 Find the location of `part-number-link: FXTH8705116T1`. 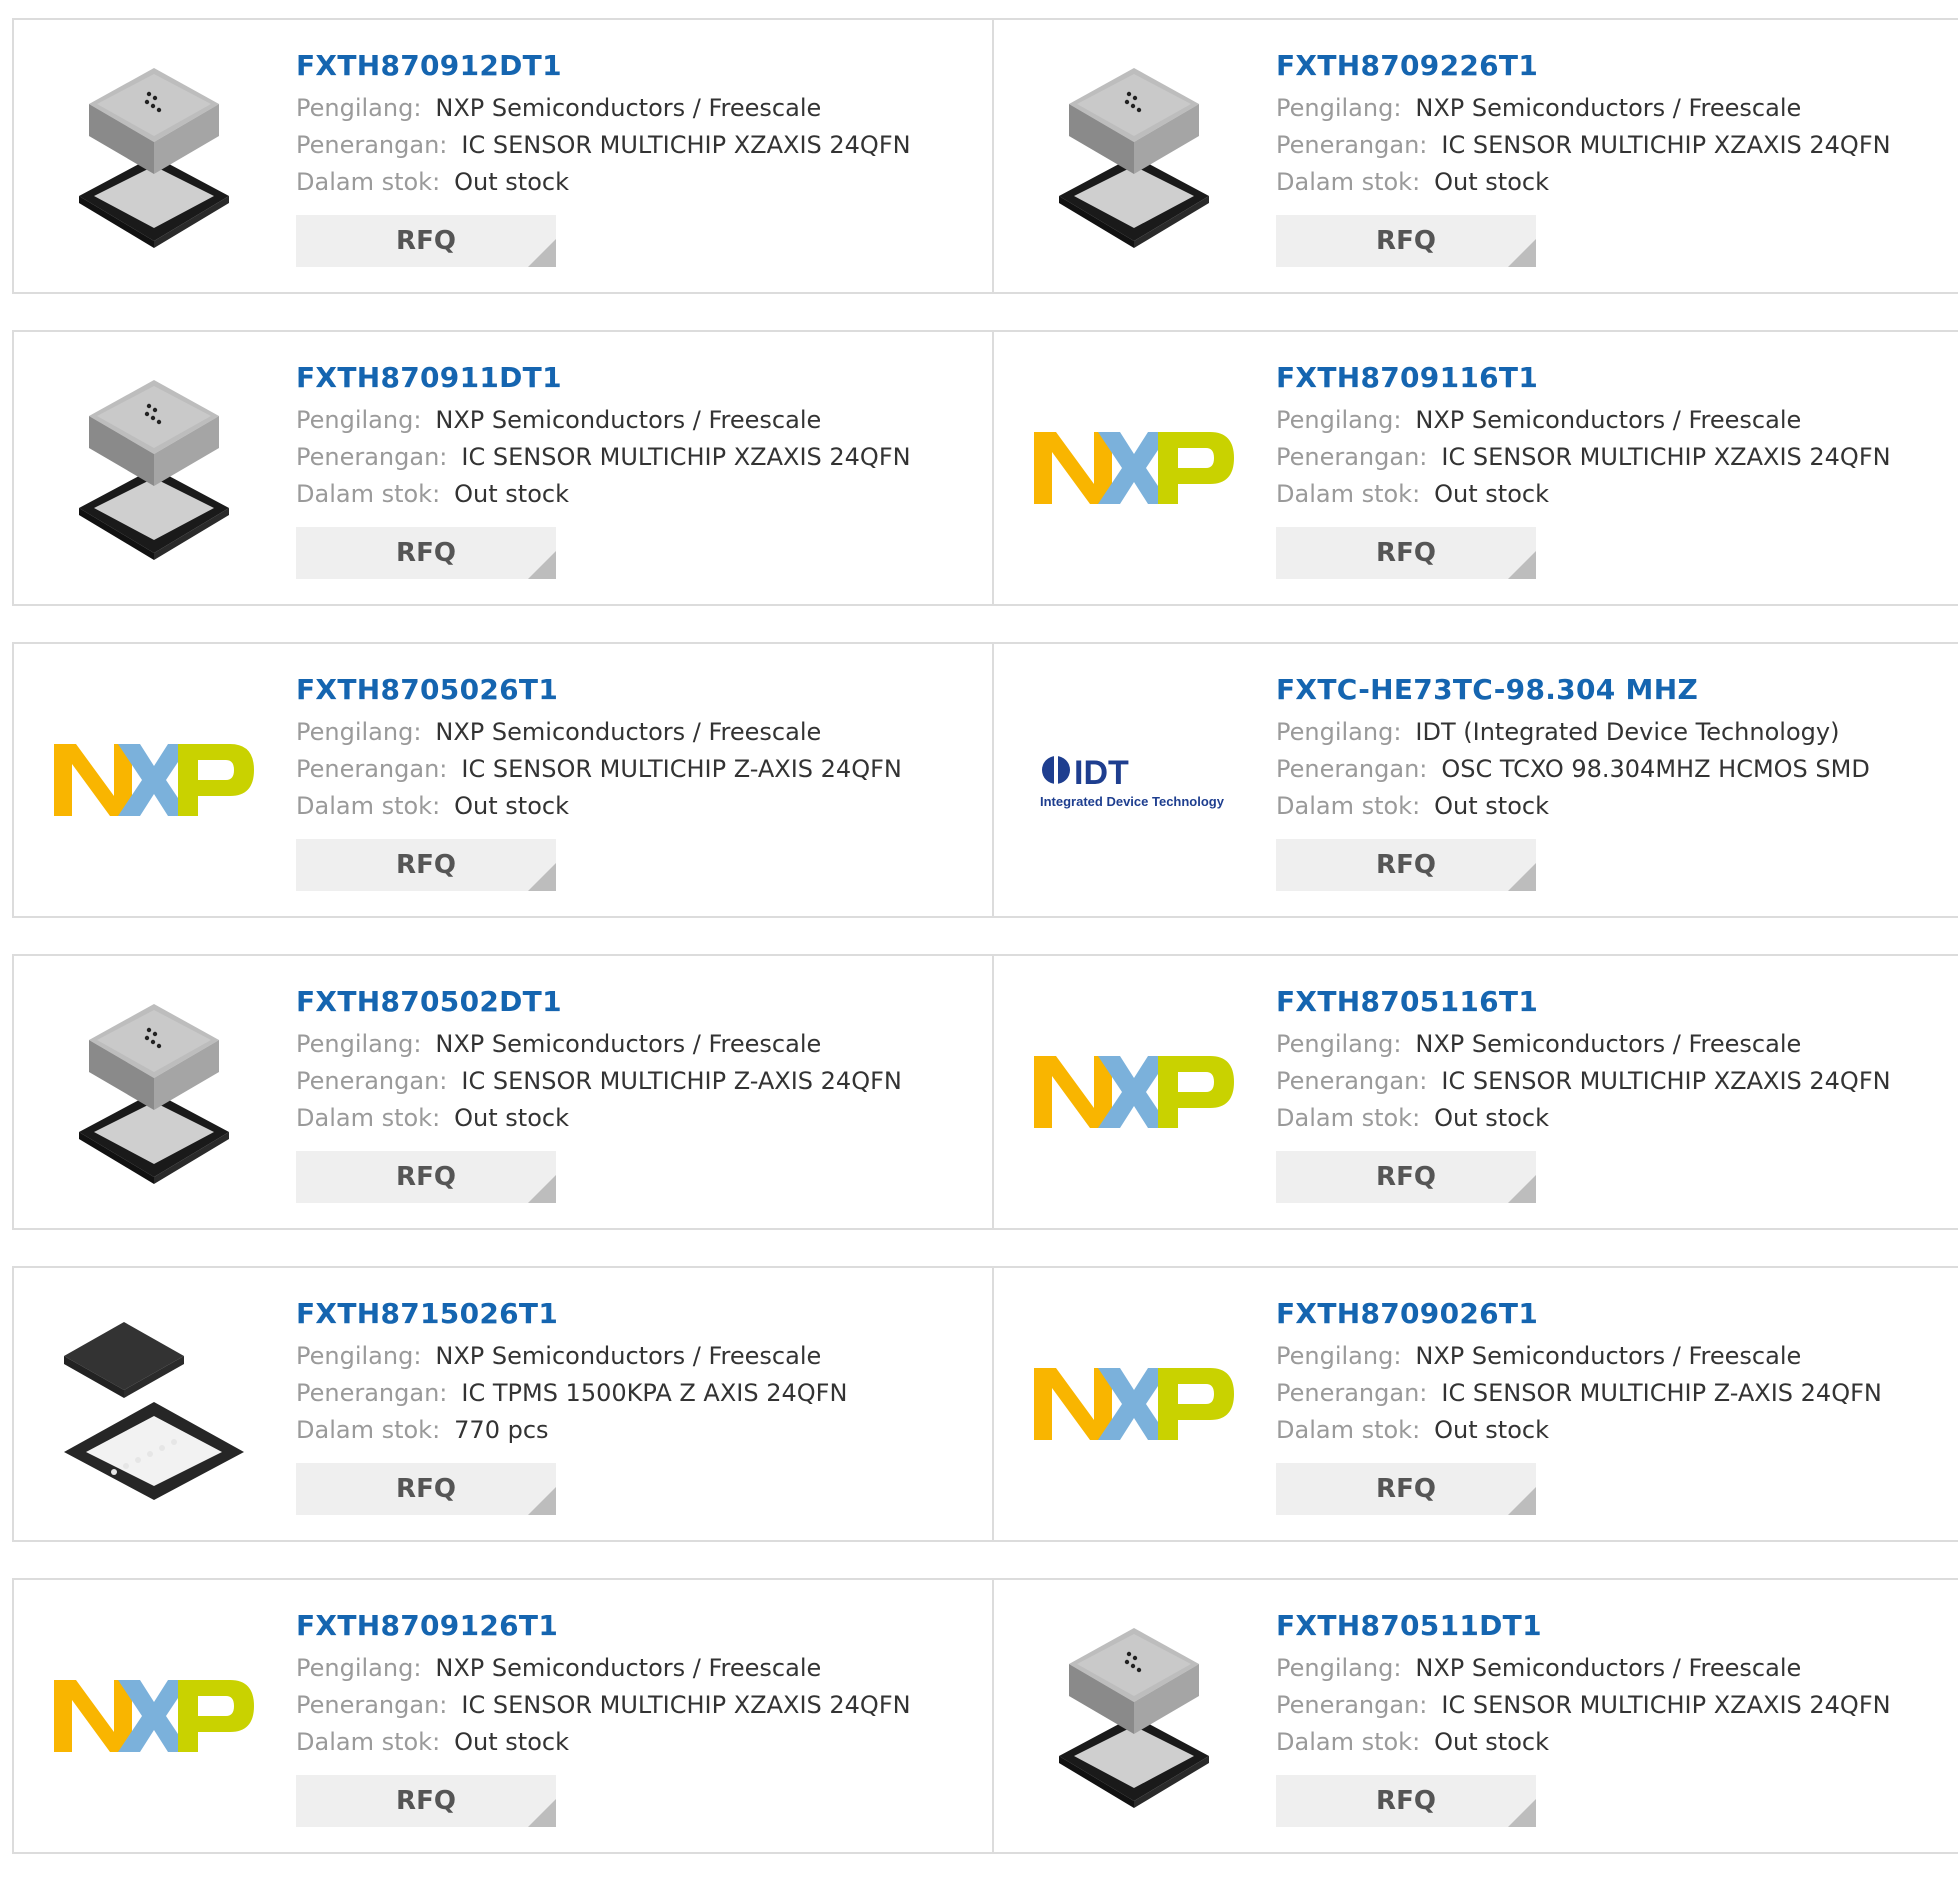

part-number-link: FXTH8705116T1 is located at coordinates (1583, 1004).